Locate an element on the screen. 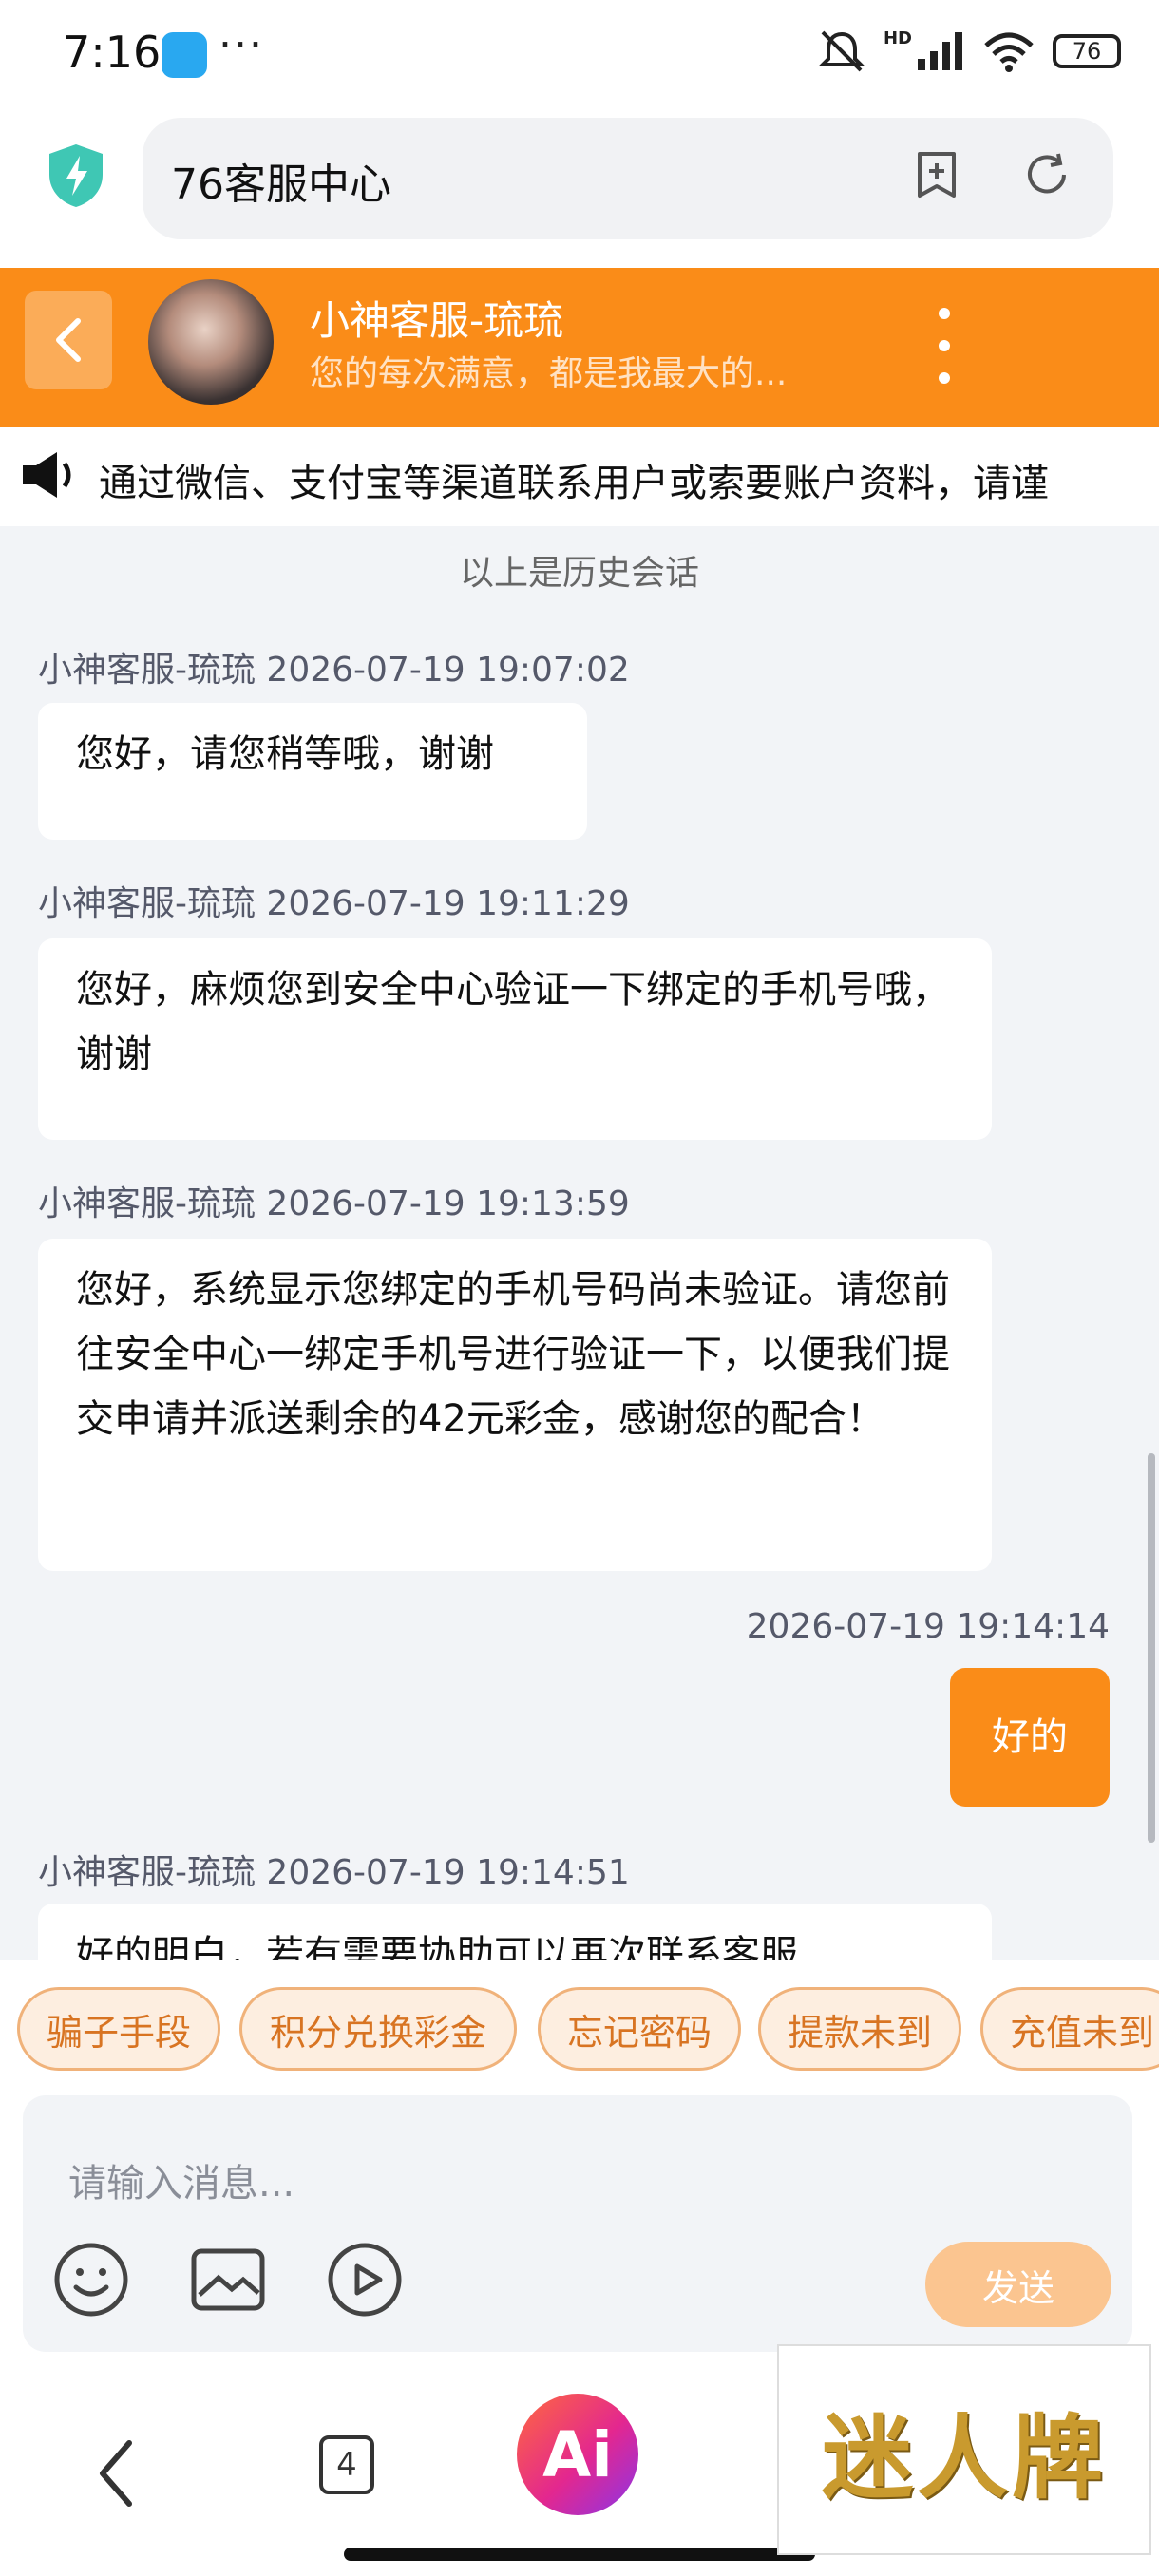 The height and width of the screenshot is (2576, 1159). watermark-text: 迷人牌 is located at coordinates (964, 2457).